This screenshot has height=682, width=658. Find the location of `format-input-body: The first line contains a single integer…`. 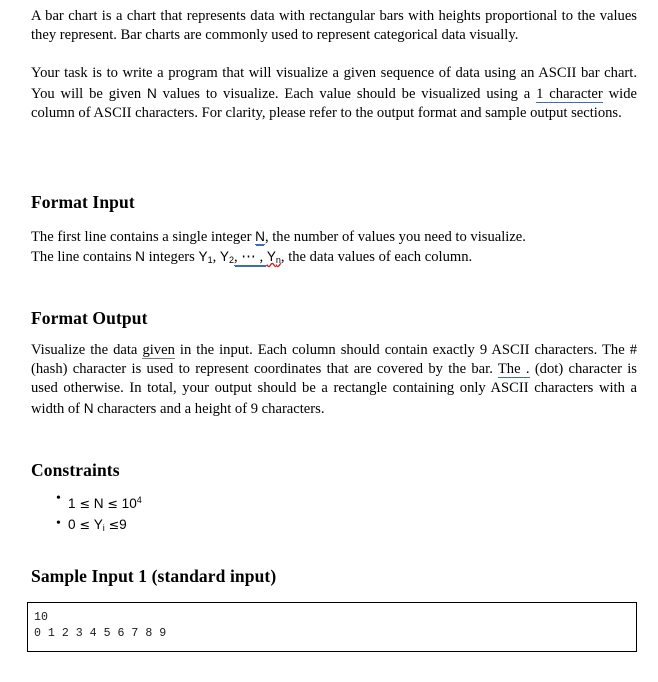

format-input-body: The first line contains a single integer… is located at coordinates (334, 248).